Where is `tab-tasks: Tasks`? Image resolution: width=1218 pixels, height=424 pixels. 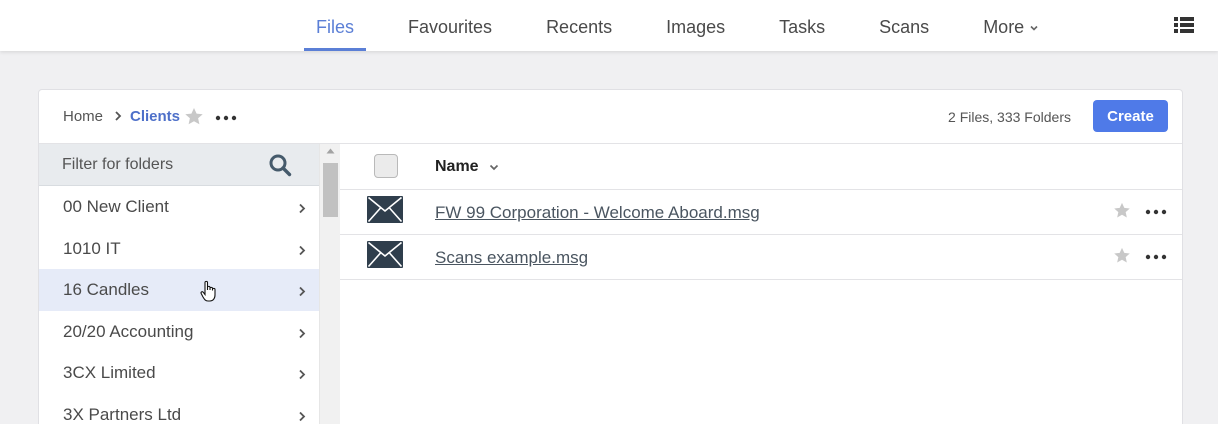 tab-tasks: Tasks is located at coordinates (802, 25).